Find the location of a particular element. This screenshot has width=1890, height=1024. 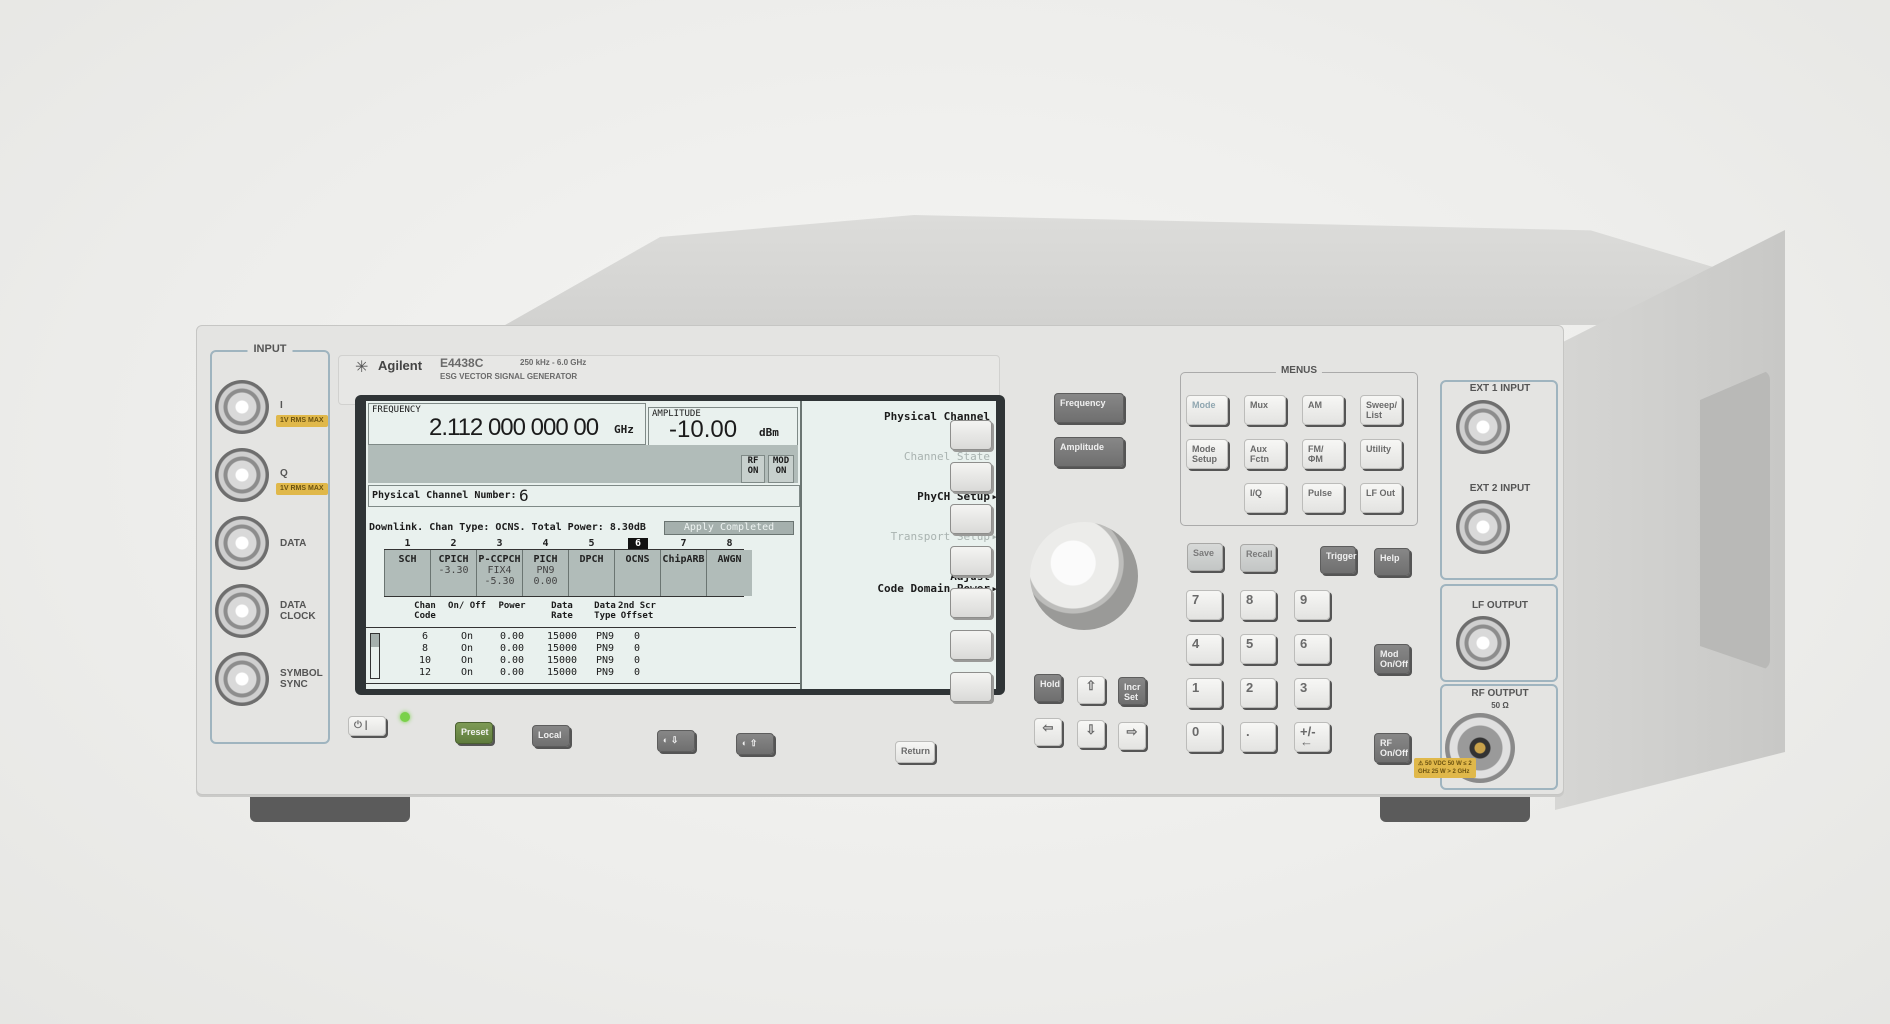

i-input-connector is located at coordinates (242, 407).